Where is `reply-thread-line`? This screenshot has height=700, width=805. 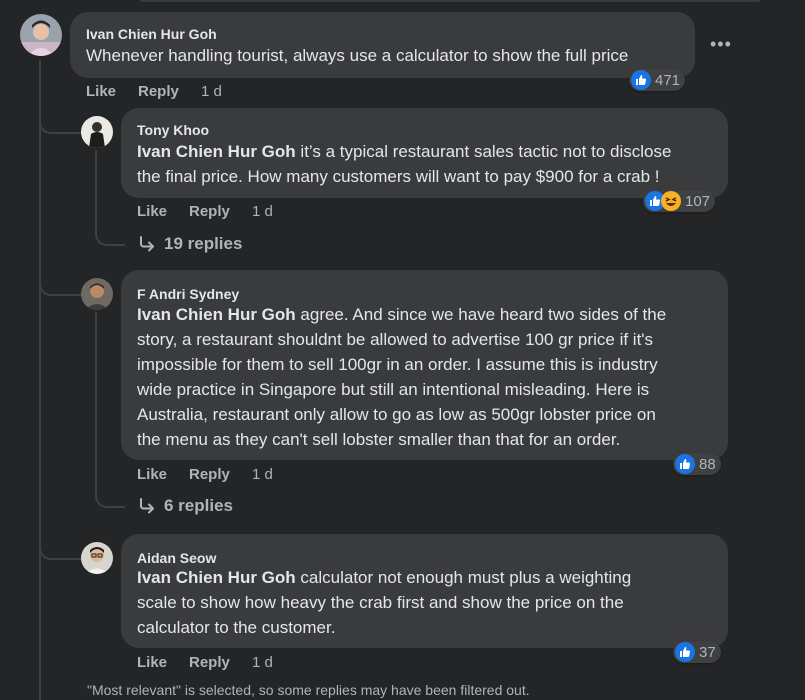 reply-thread-line is located at coordinates (96, 405).